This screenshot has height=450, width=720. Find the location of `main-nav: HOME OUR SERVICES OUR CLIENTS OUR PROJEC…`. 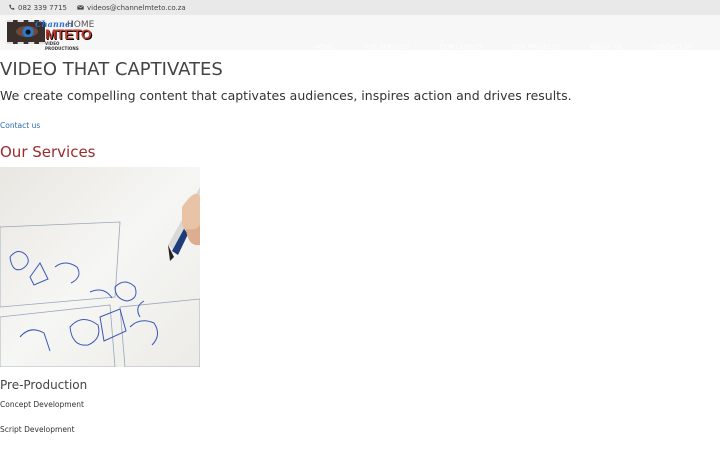

main-nav: HOME OUR SERVICES OUR CLIENTS OUR PROJEC… is located at coordinates (503, 47).